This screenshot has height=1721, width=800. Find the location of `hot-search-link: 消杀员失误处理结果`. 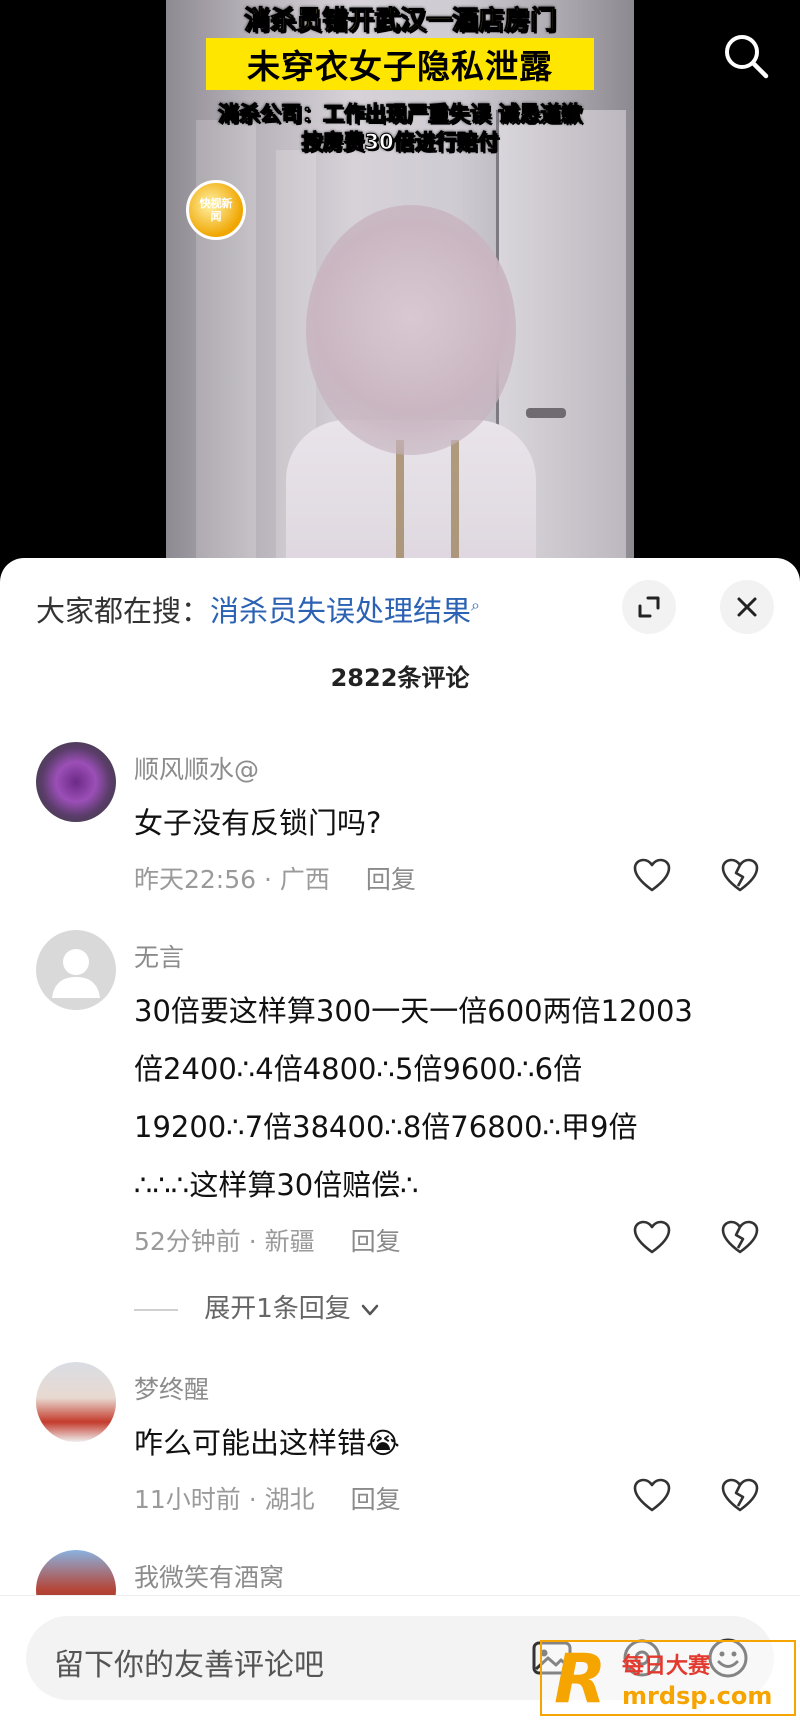

hot-search-link: 消杀员失误处理结果 is located at coordinates (340, 611).